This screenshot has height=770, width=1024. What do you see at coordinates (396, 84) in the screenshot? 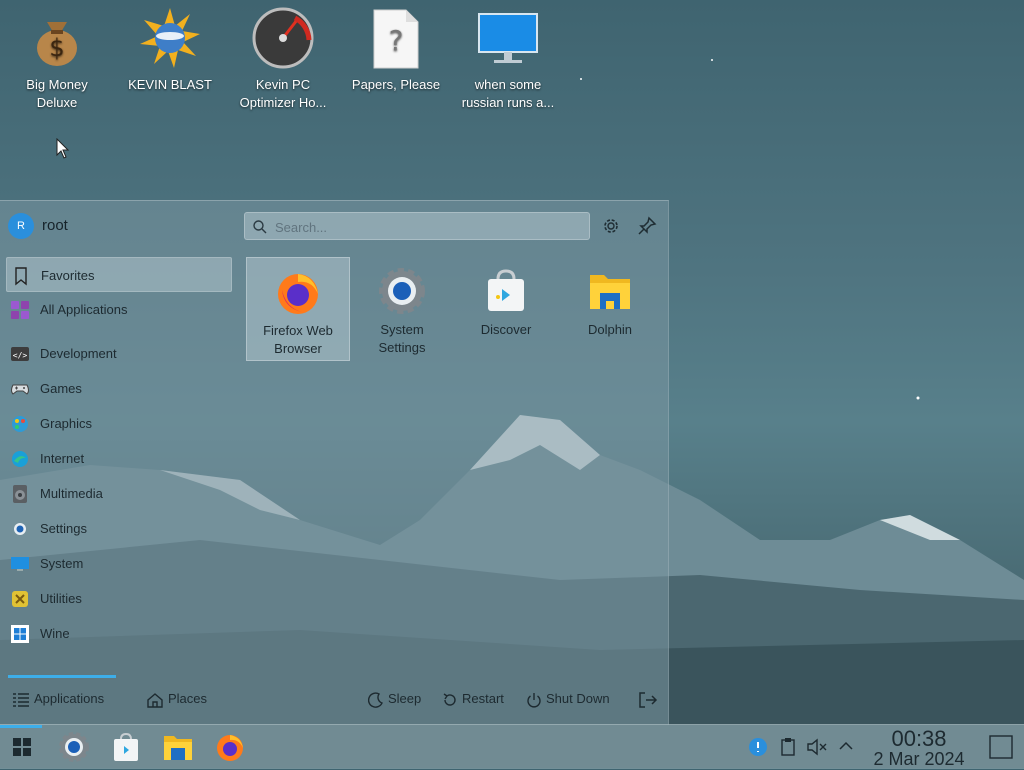
I see `desktop-icon-label: Papers, Please` at bounding box center [396, 84].